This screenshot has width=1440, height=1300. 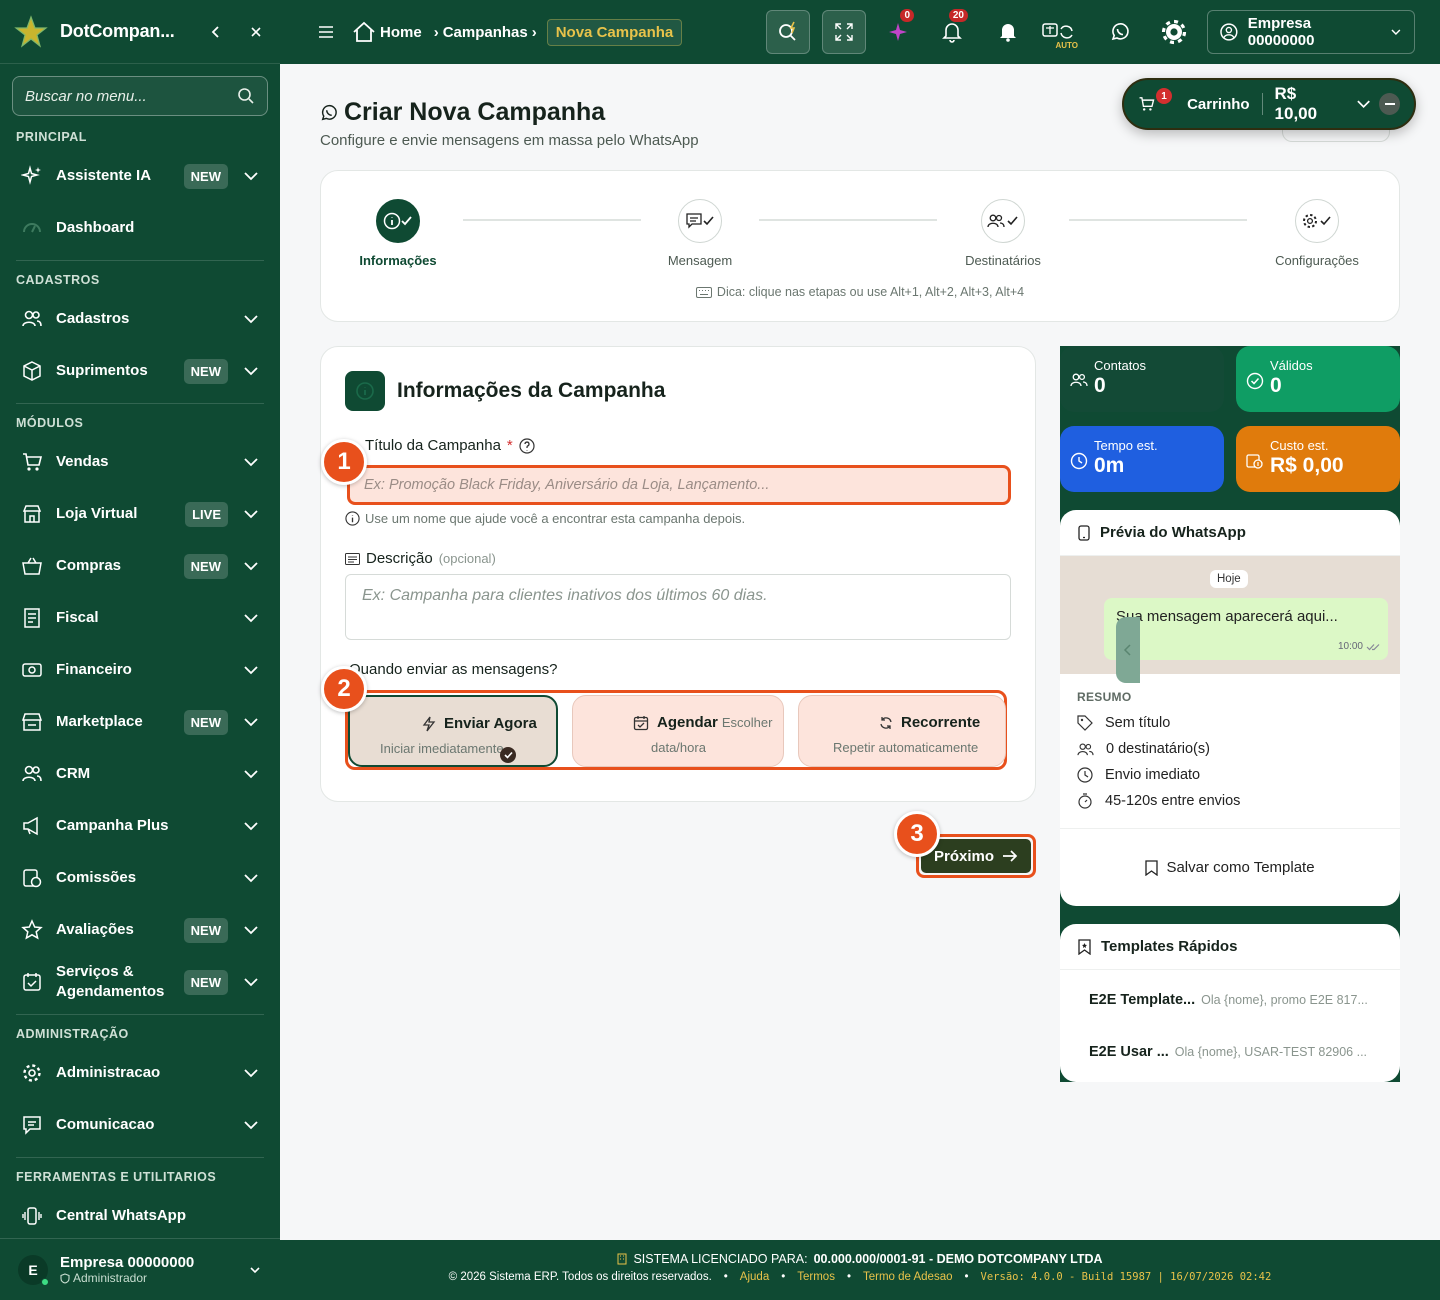 What do you see at coordinates (453, 731) in the screenshot?
I see `mode-enviar-agora: Enviar Agora Iniciar imediatamente` at bounding box center [453, 731].